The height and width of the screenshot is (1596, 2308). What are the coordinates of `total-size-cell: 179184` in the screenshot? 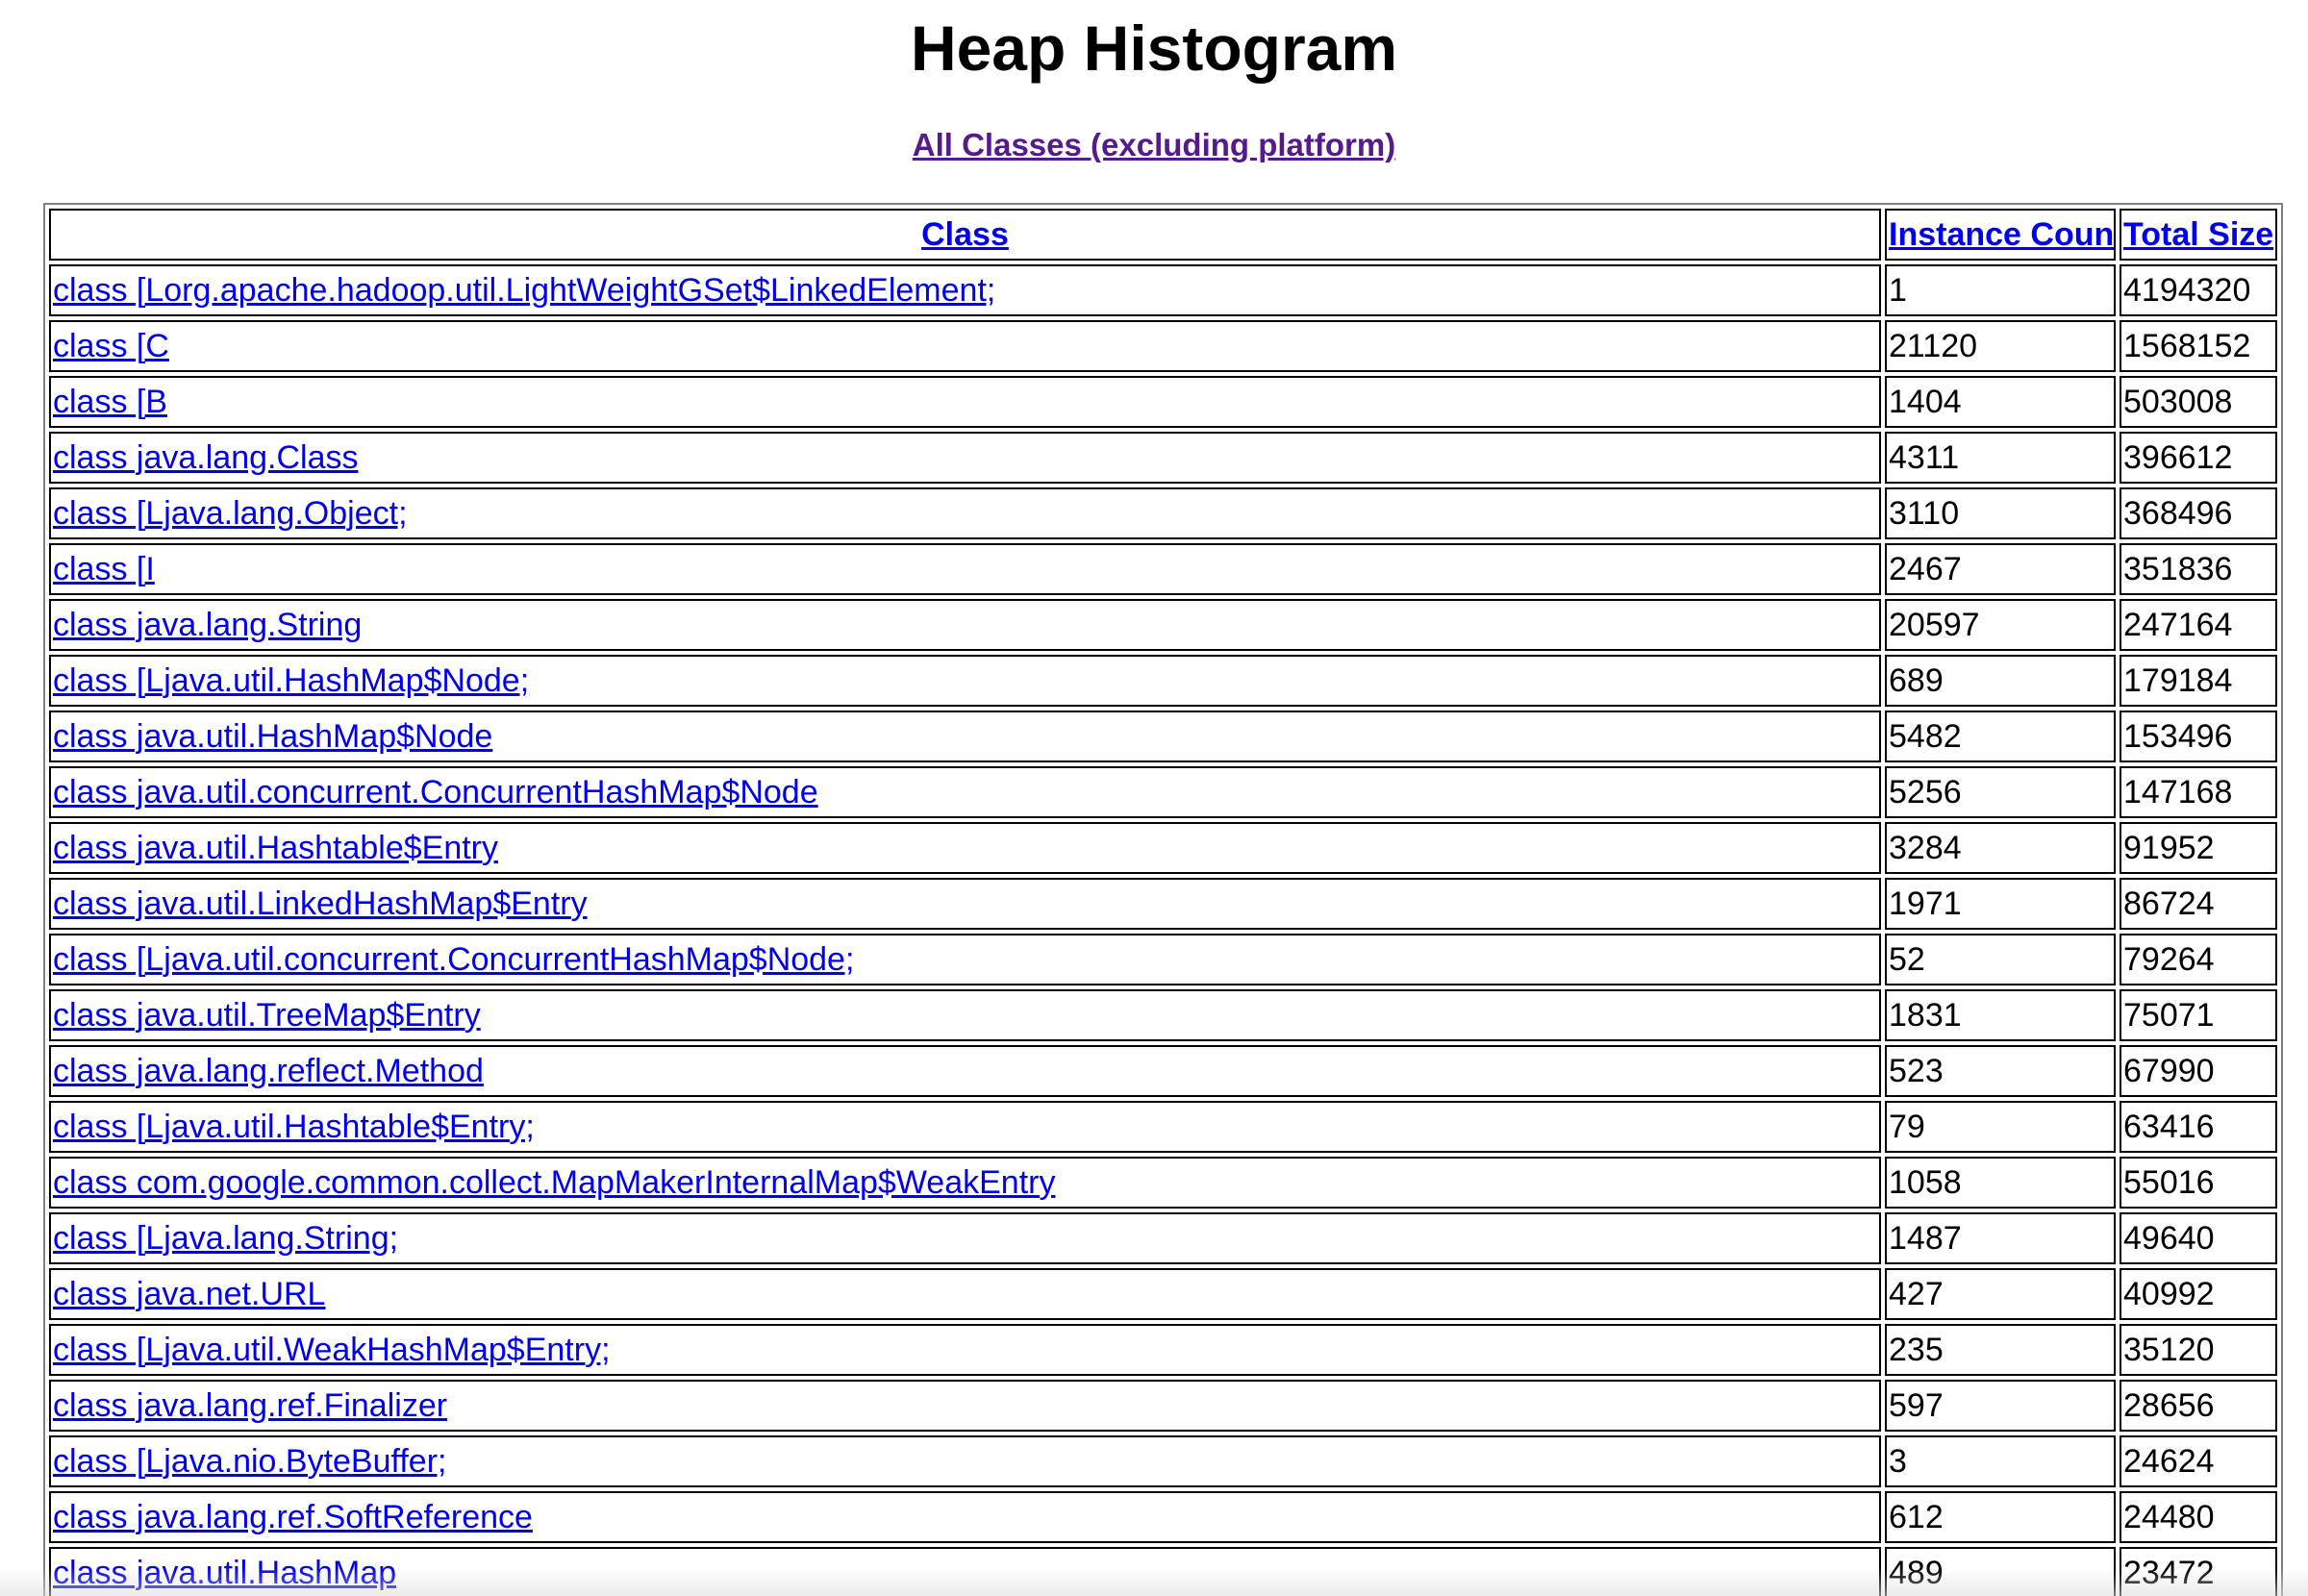 It's located at (2199, 681).